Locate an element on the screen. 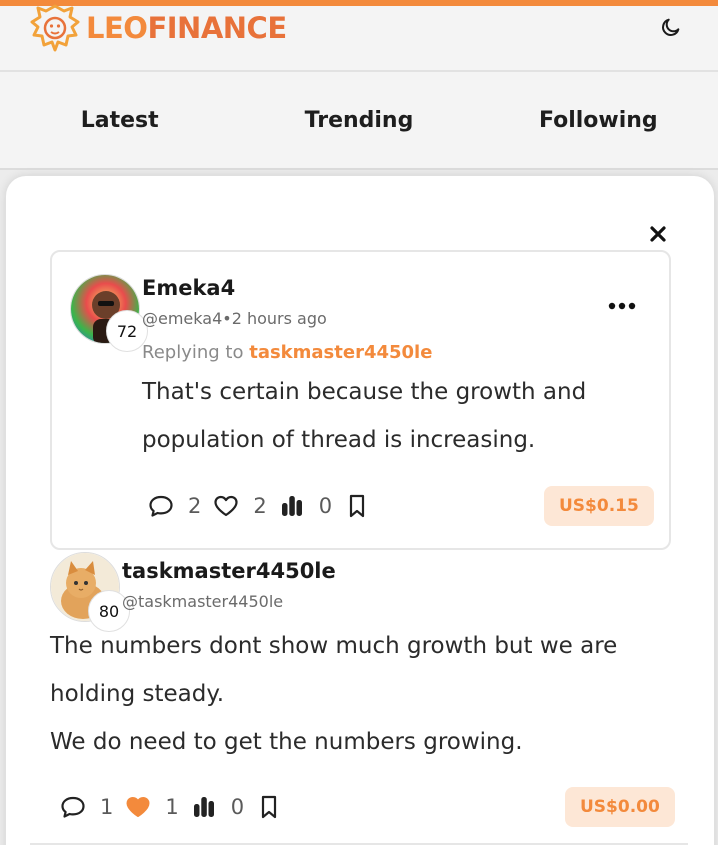 The height and width of the screenshot is (845, 718). close-icon is located at coordinates (658, 234).